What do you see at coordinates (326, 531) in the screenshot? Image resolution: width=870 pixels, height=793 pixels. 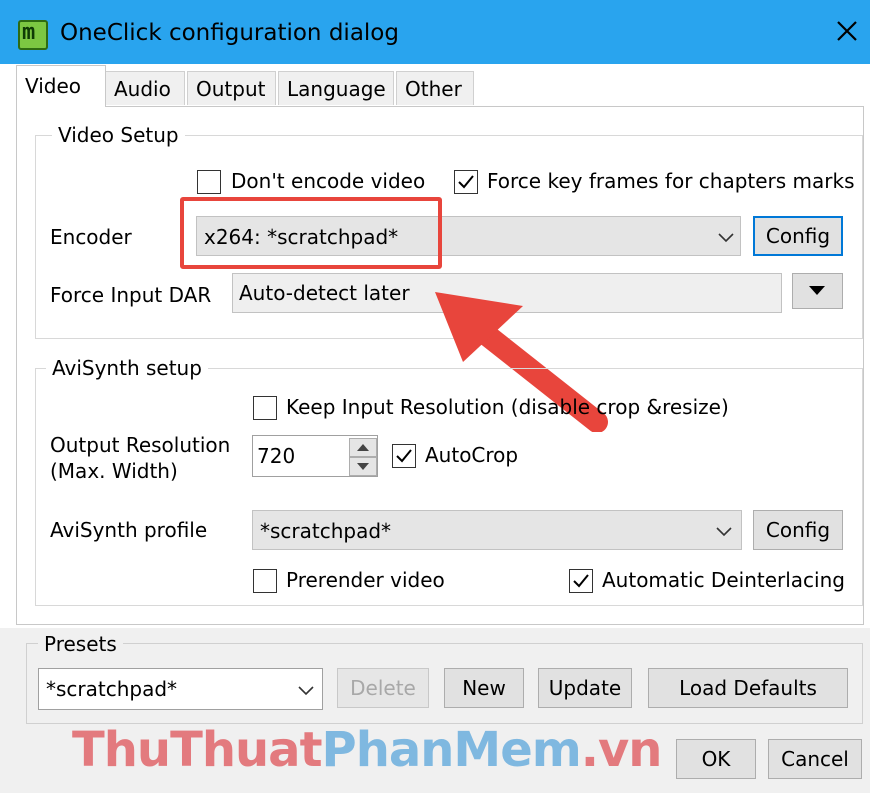 I see `avisynth-profile-value: *scratchpad*` at bounding box center [326, 531].